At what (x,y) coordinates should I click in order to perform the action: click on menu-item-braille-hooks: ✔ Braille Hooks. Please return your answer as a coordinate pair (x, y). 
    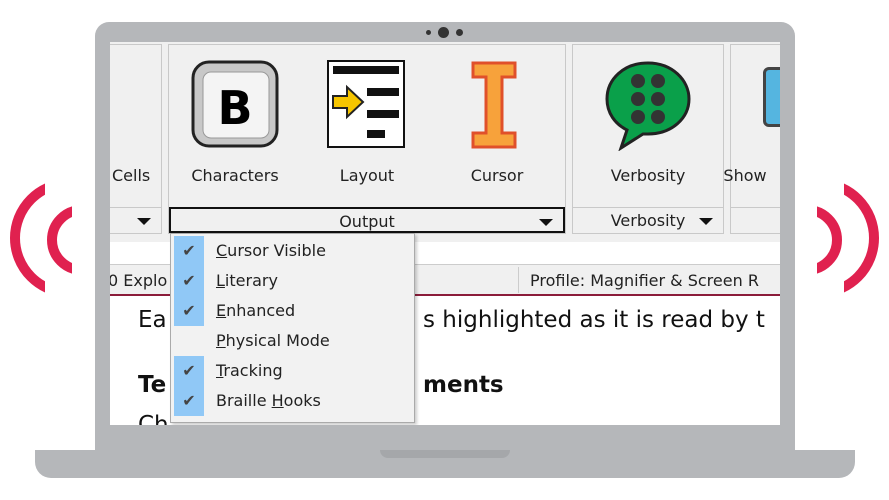
    Looking at the image, I should click on (292, 401).